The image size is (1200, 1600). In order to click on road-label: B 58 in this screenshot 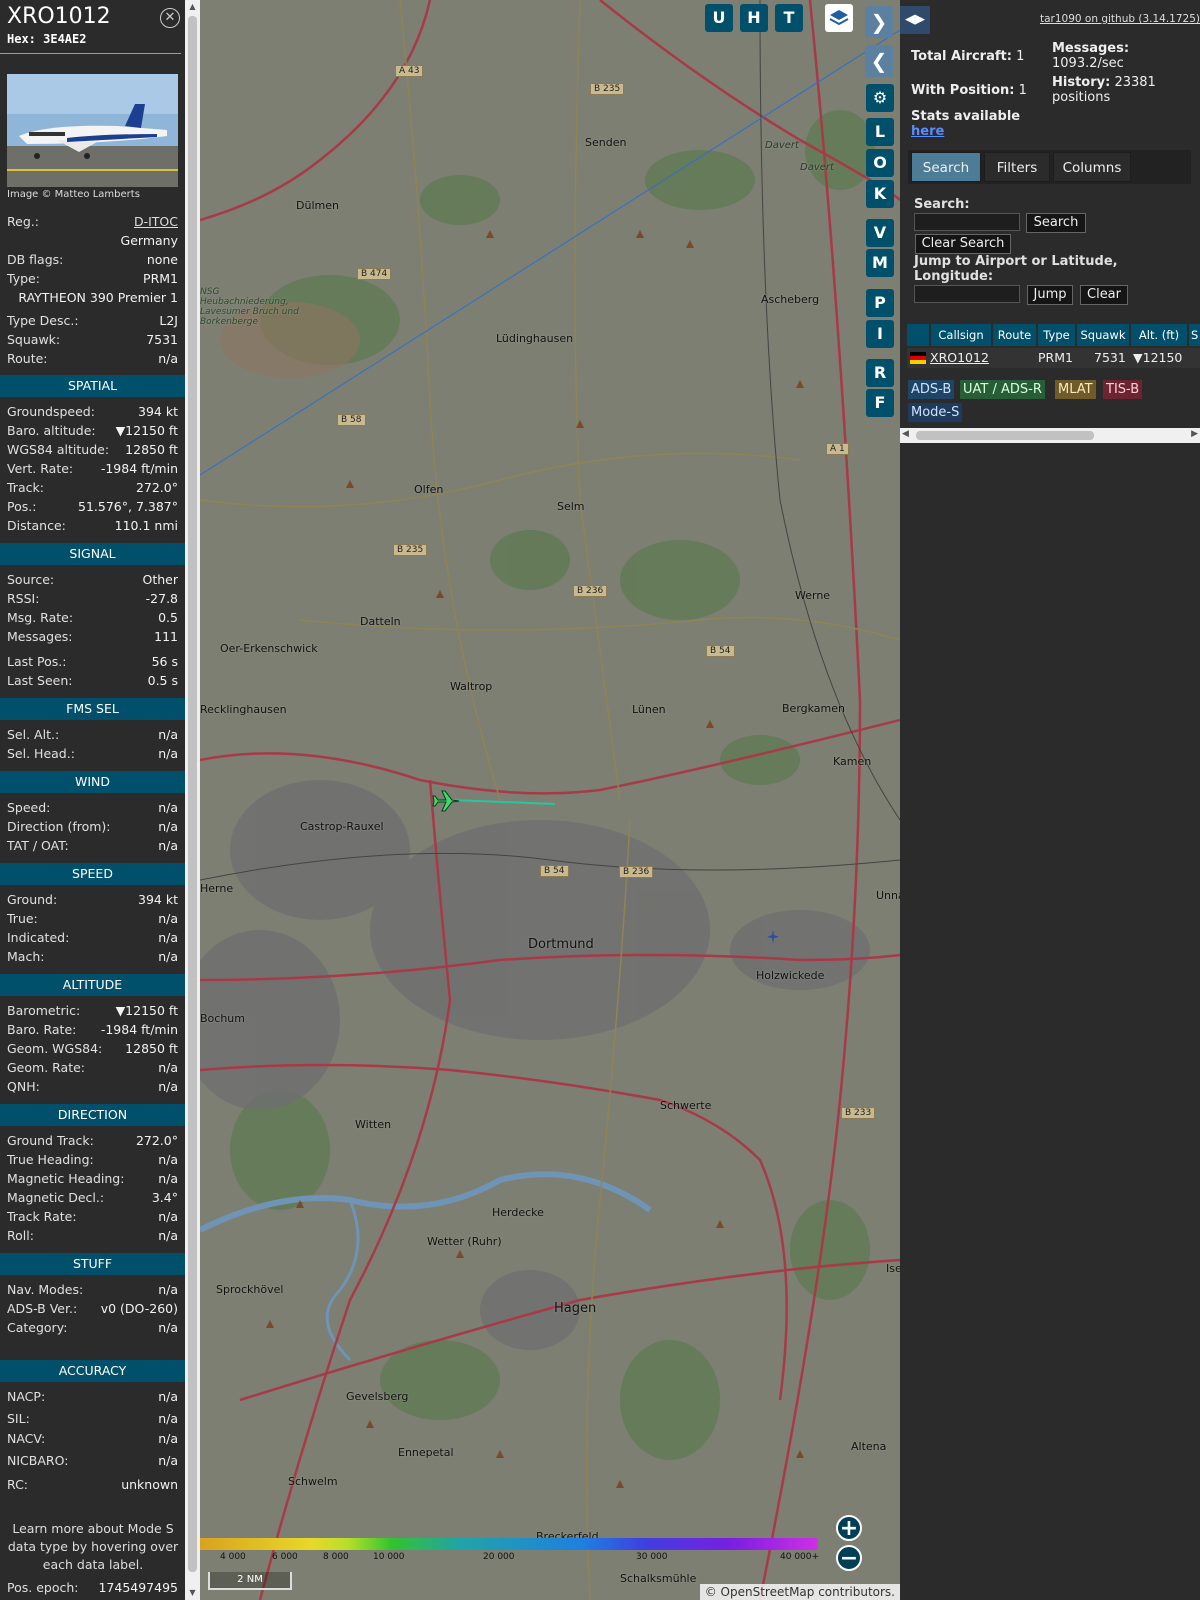, I will do `click(351, 420)`.